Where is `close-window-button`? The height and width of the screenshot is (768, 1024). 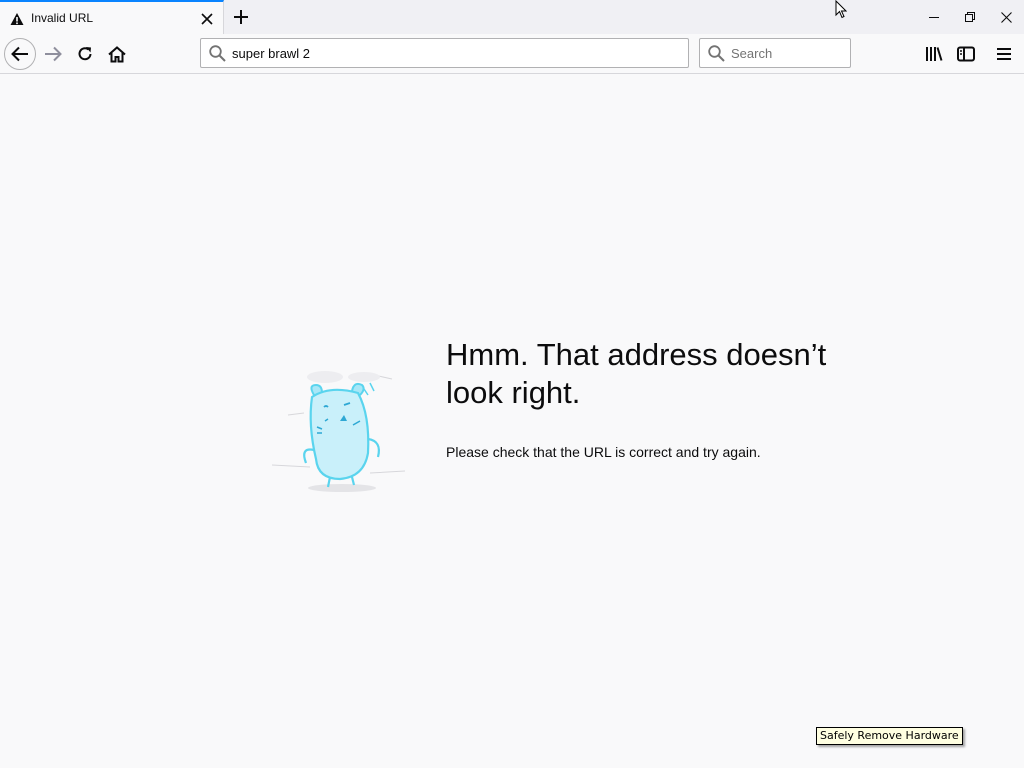 close-window-button is located at coordinates (1006, 17).